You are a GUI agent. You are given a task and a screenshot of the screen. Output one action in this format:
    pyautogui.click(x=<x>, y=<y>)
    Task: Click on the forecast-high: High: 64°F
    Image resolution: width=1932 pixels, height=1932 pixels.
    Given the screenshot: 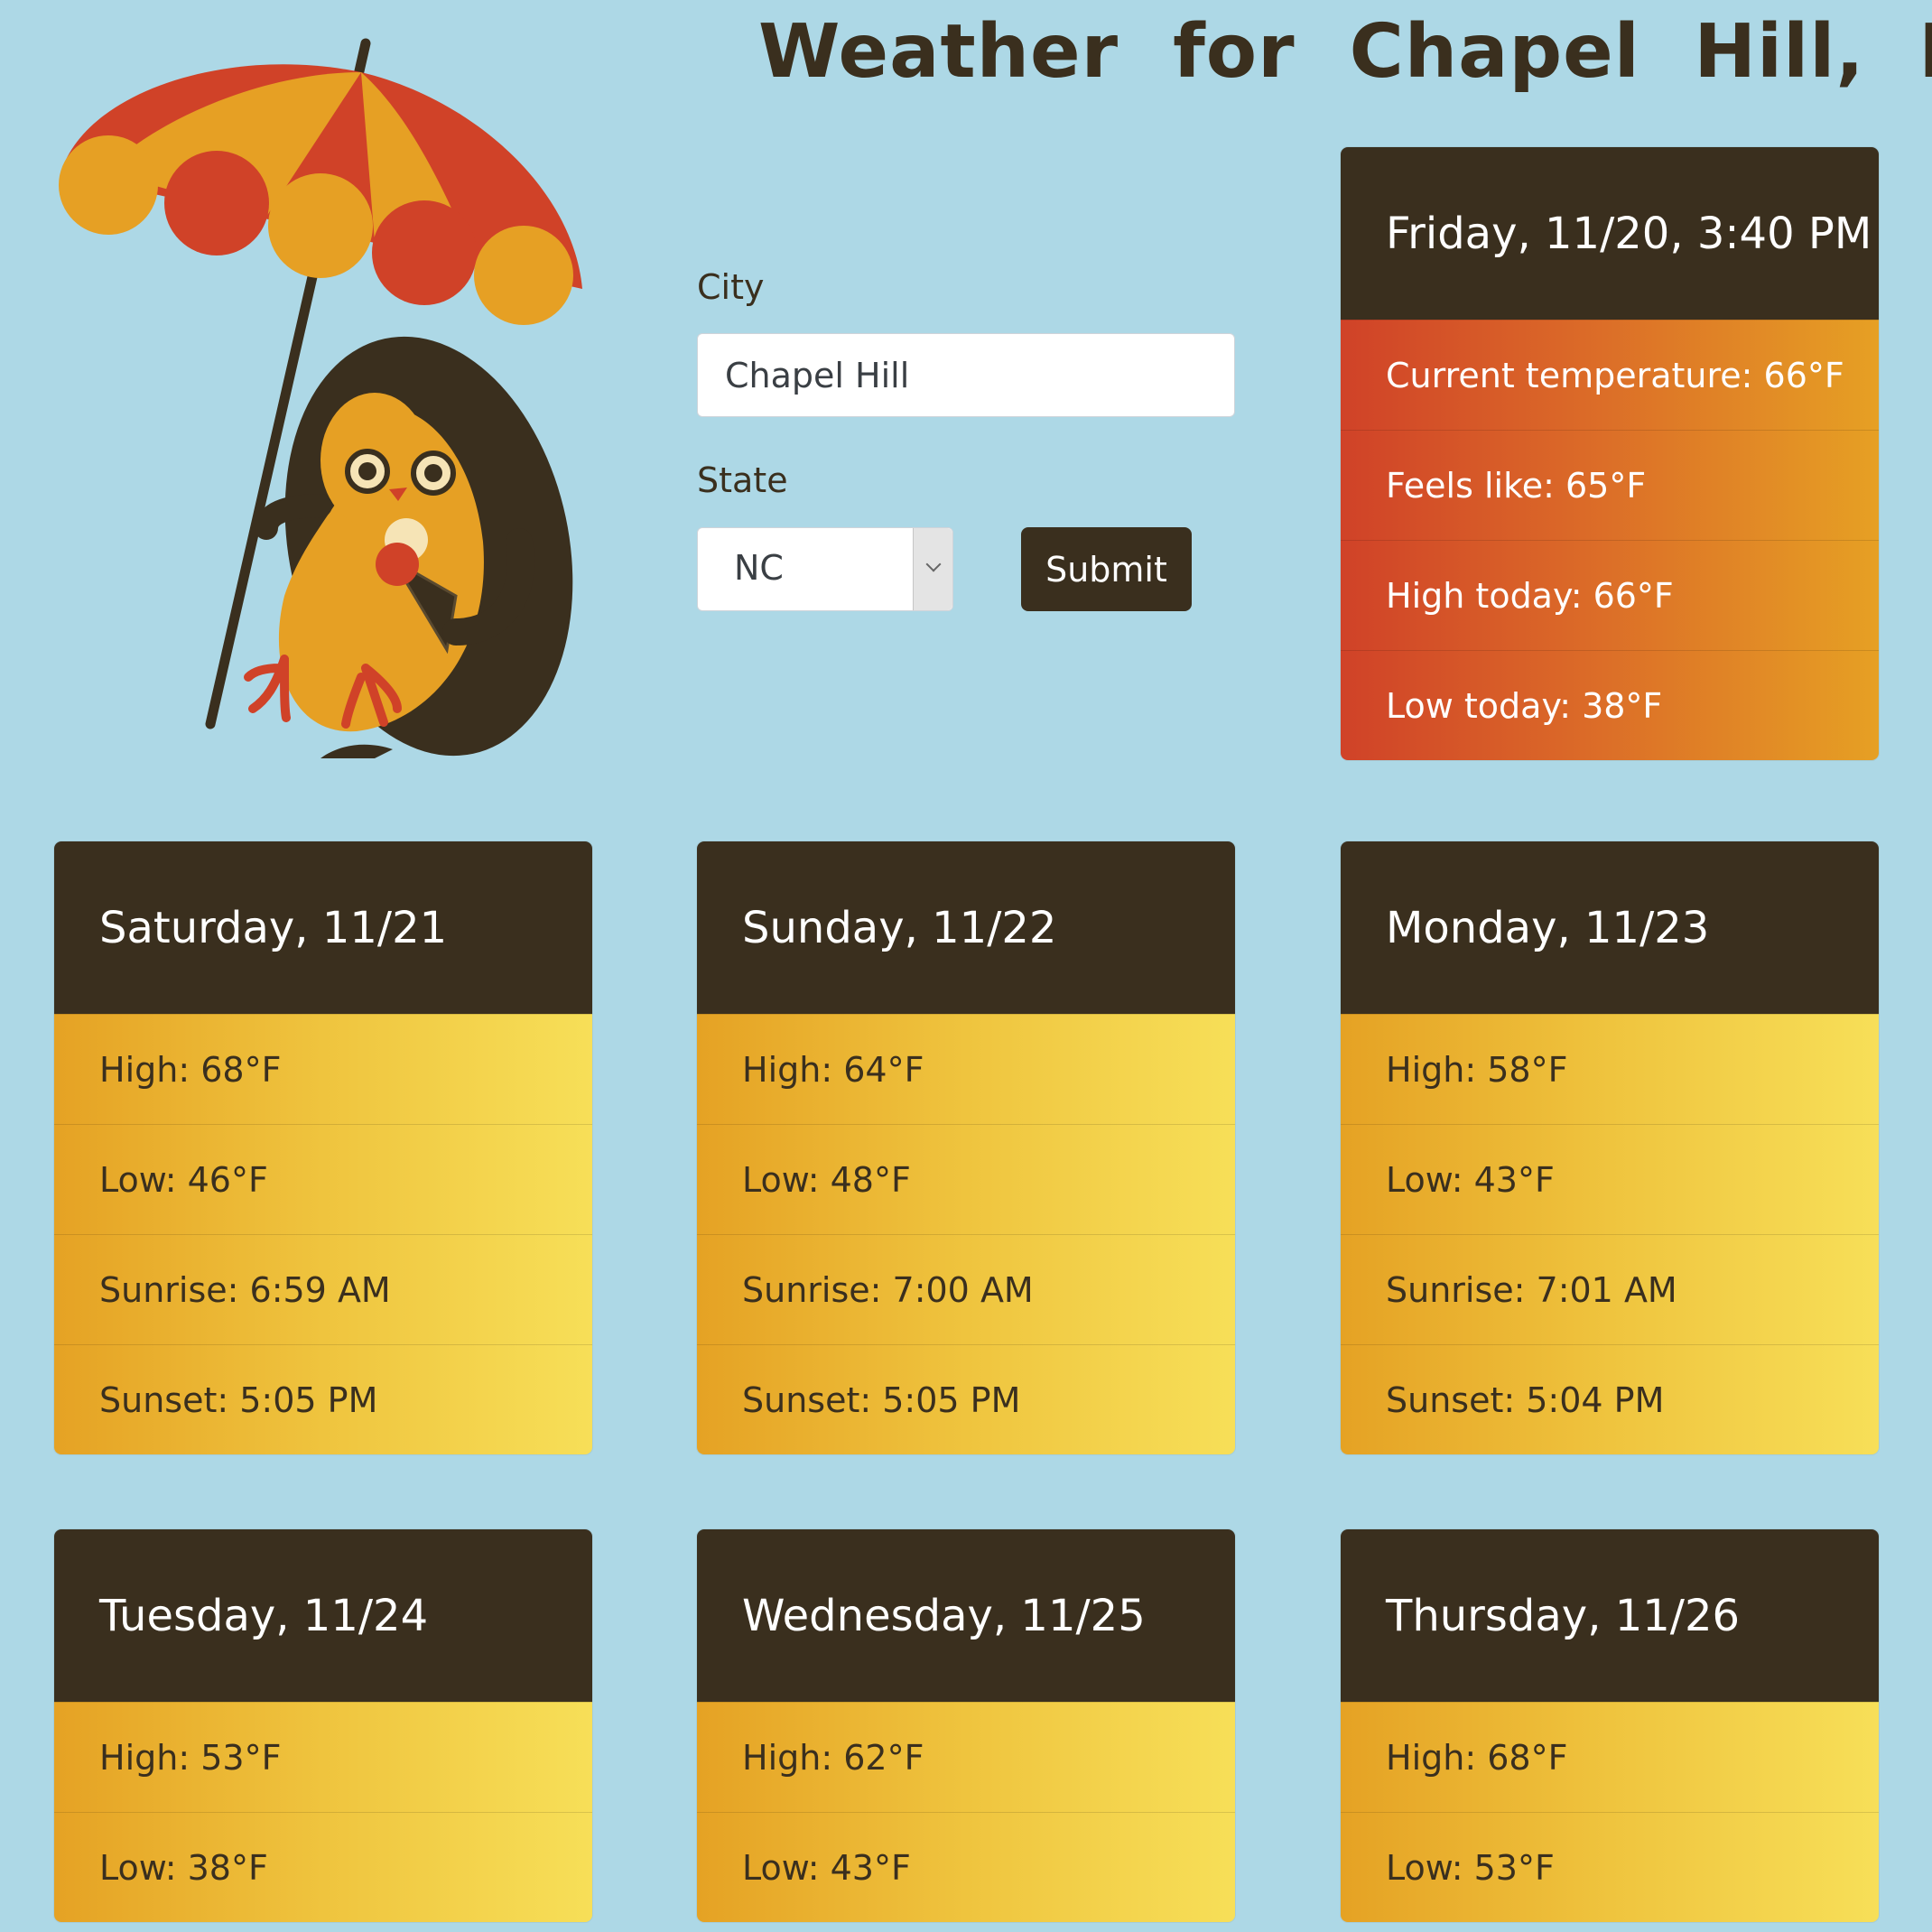 What is the action you would take?
    pyautogui.click(x=966, y=1069)
    